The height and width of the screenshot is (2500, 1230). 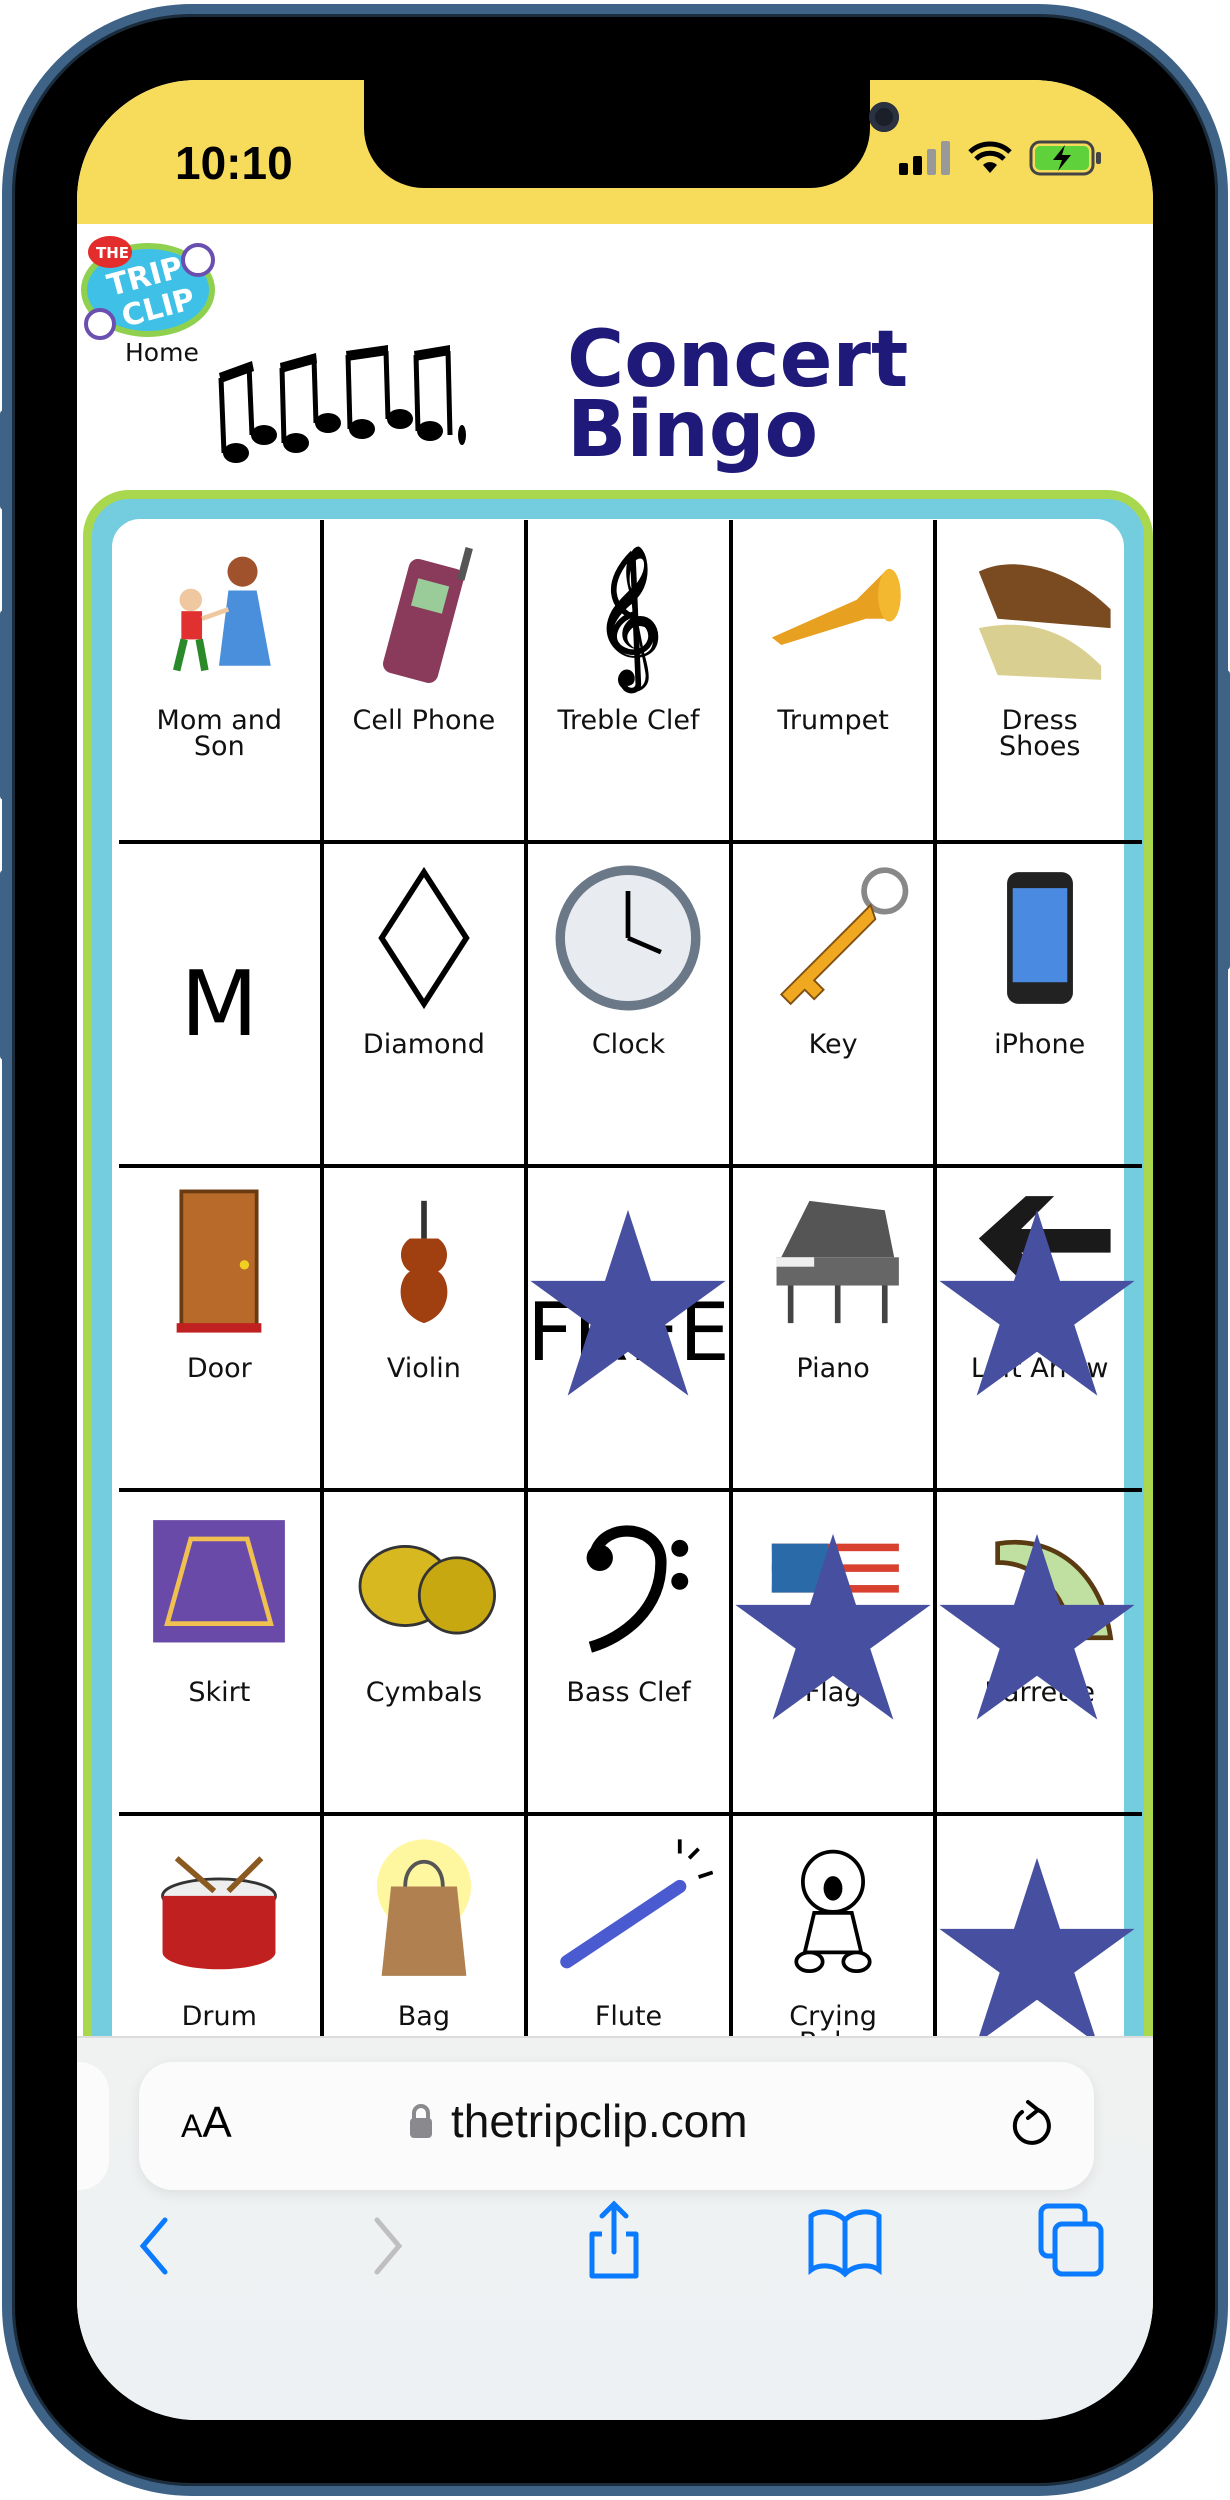 I want to click on trumpet-icon, so click(x=836, y=607).